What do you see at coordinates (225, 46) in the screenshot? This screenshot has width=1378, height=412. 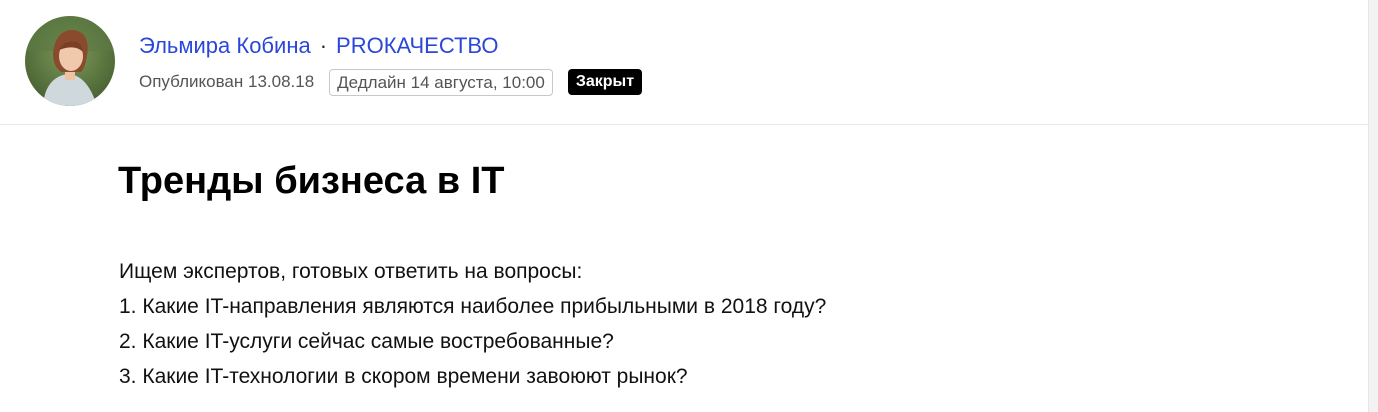 I see `author-name-link: Эльмира Кобина` at bounding box center [225, 46].